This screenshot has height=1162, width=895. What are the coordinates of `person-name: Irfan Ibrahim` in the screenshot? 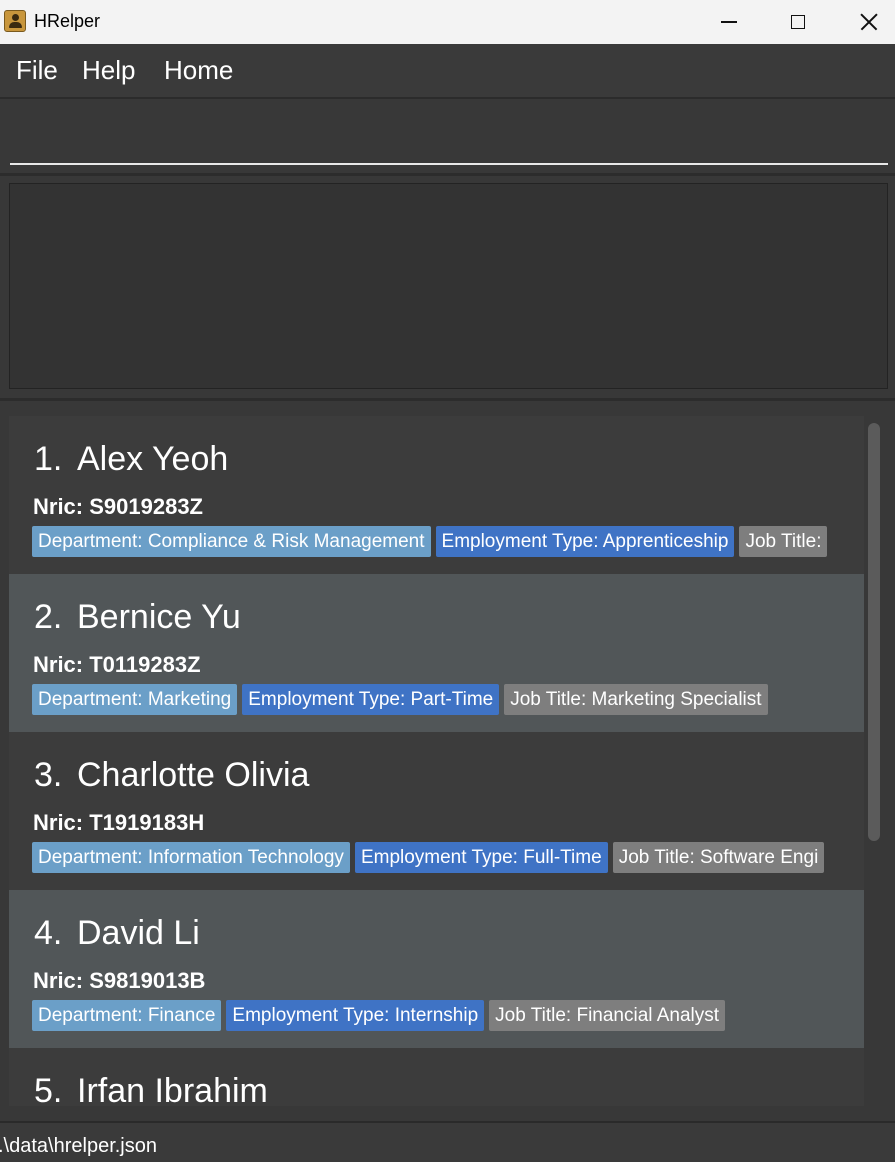 It's located at (172, 1089).